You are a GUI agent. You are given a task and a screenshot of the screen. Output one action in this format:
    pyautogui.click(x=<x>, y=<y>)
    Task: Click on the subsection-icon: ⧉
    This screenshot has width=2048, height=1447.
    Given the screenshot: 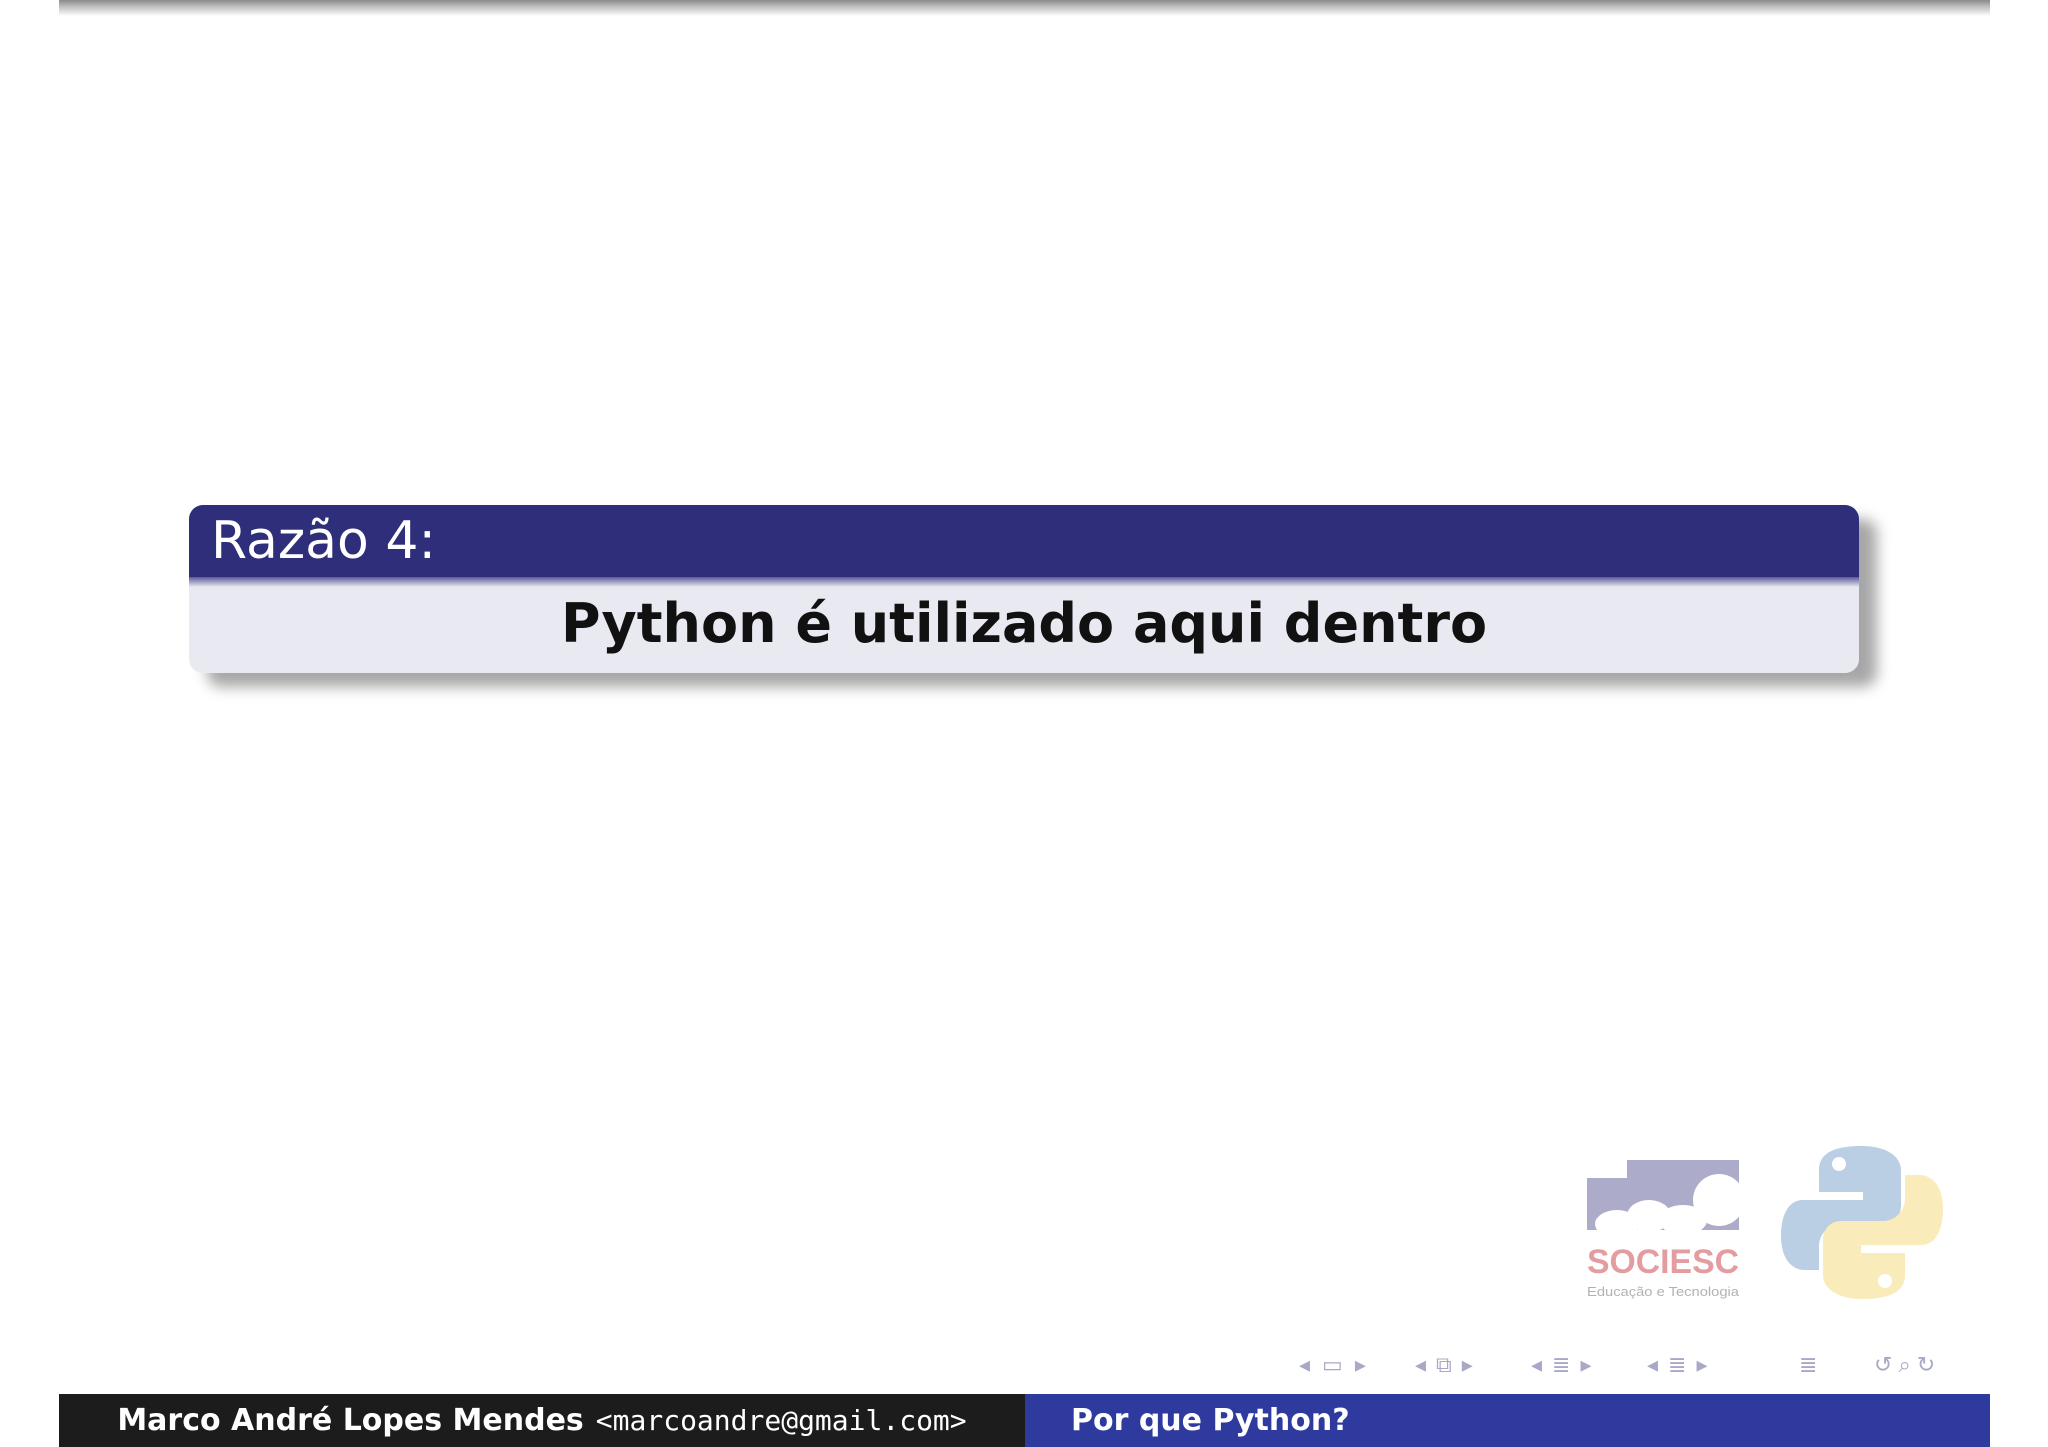 What is the action you would take?
    pyautogui.click(x=1444, y=1365)
    